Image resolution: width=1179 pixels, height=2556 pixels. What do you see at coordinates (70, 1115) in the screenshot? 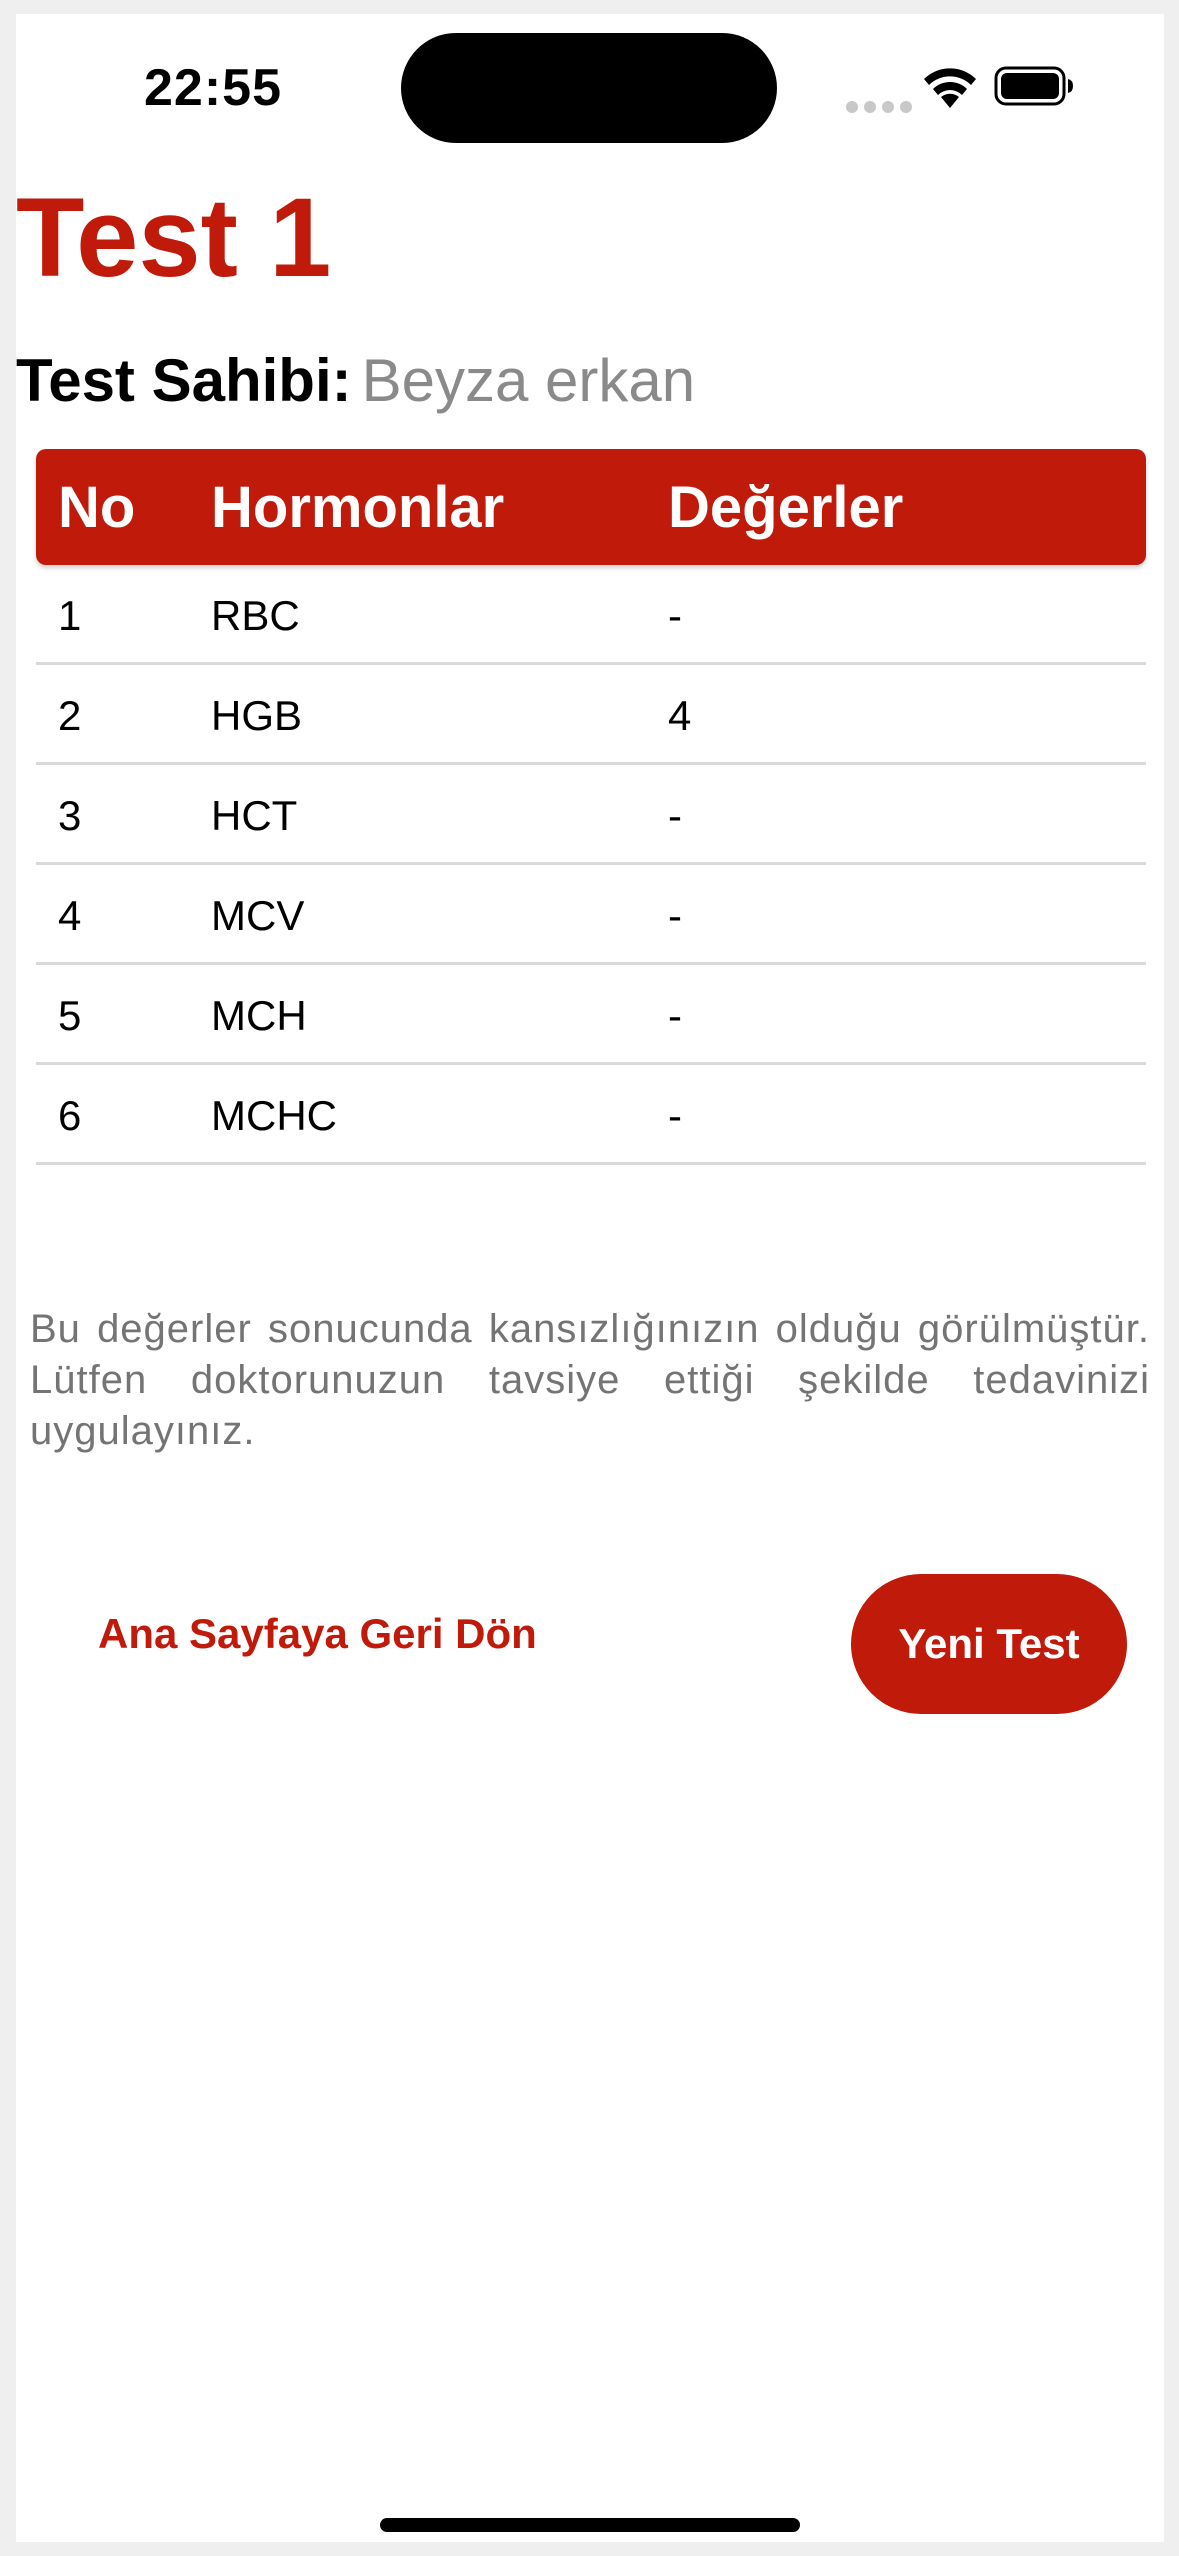
I see `row-number: 6` at bounding box center [70, 1115].